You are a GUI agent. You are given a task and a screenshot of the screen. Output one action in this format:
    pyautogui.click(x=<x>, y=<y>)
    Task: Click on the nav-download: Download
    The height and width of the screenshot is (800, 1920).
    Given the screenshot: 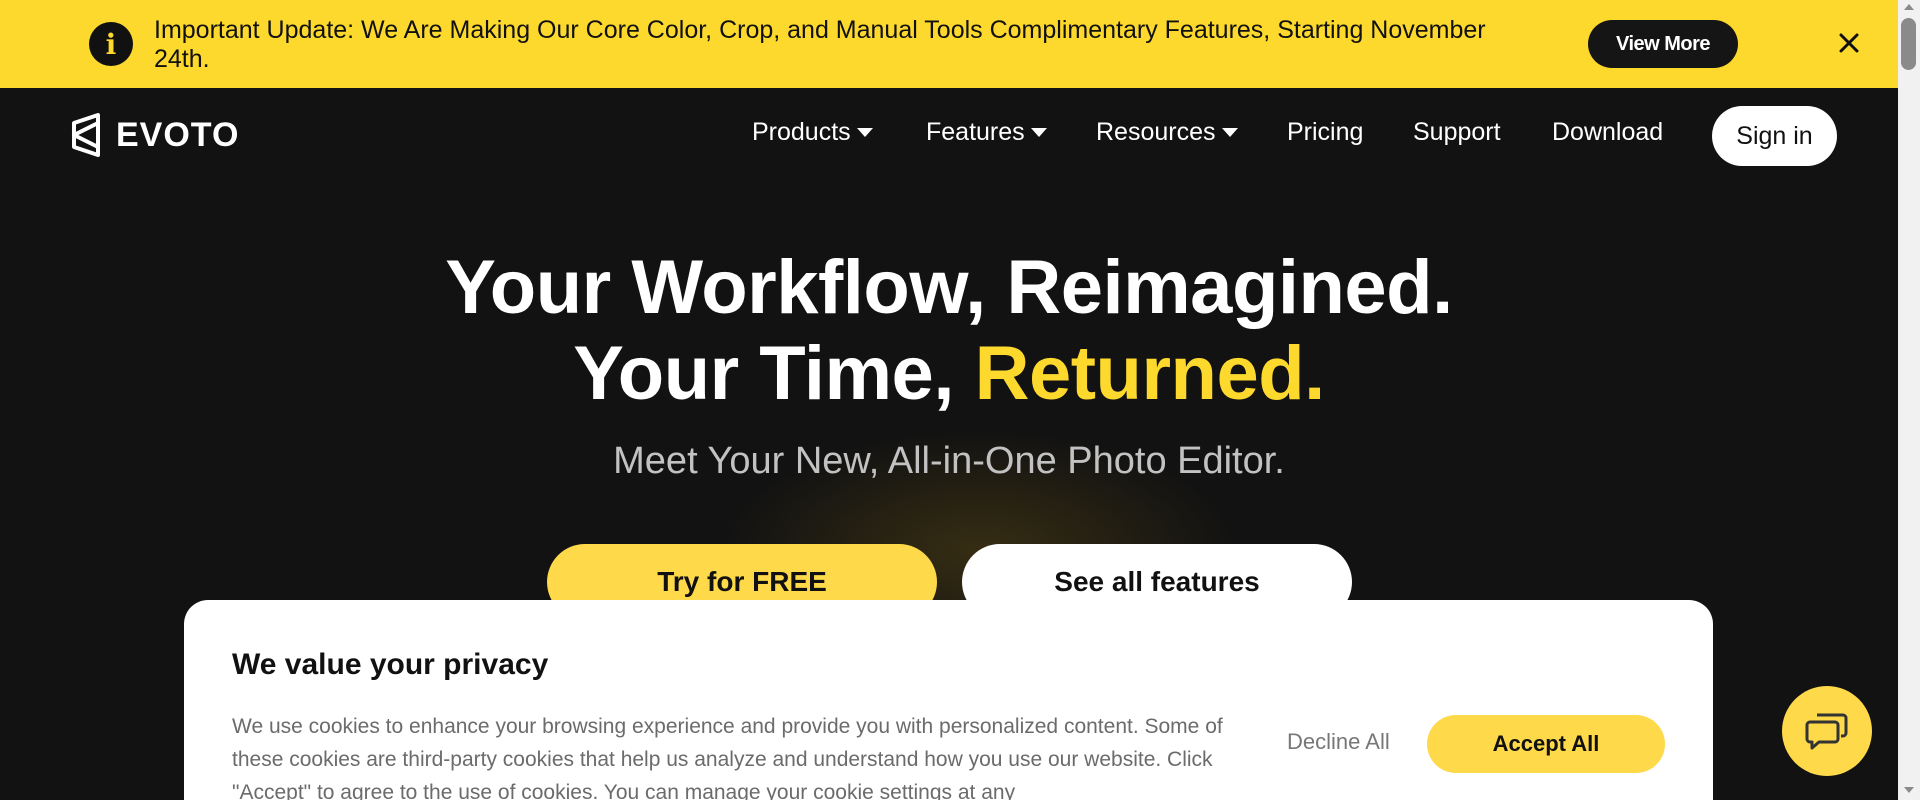 What is the action you would take?
    pyautogui.click(x=1607, y=132)
    